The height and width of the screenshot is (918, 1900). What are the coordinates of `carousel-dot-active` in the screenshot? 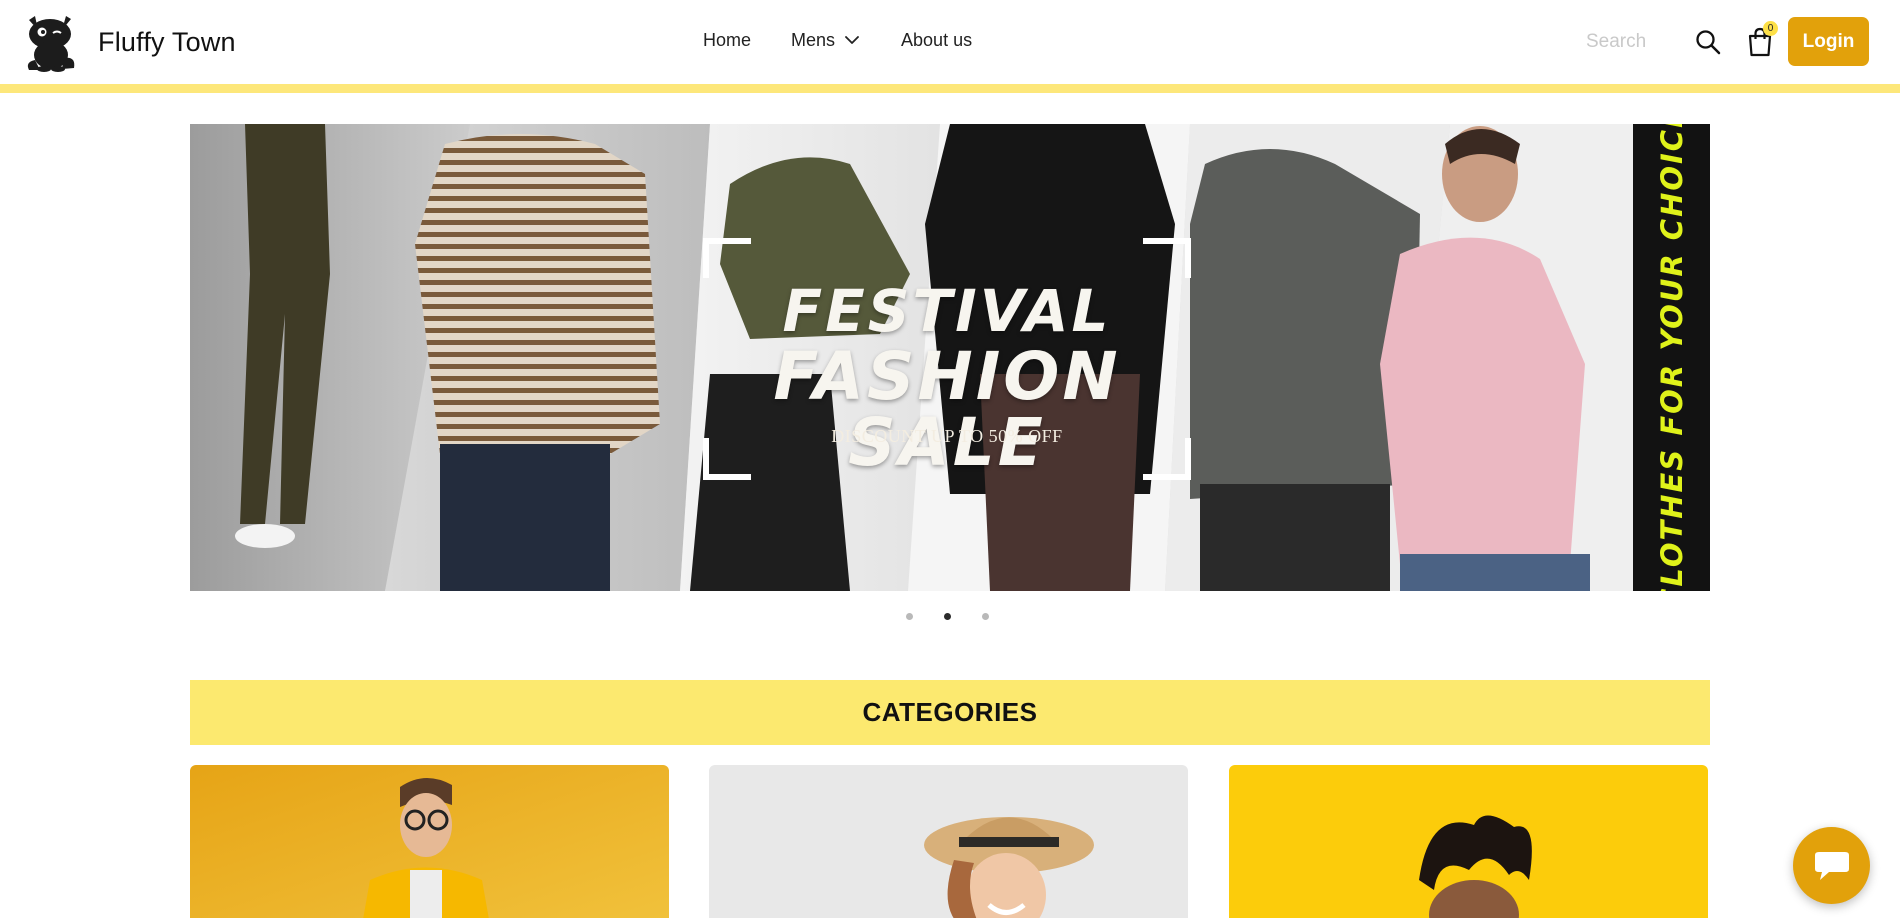 It's located at (947, 616).